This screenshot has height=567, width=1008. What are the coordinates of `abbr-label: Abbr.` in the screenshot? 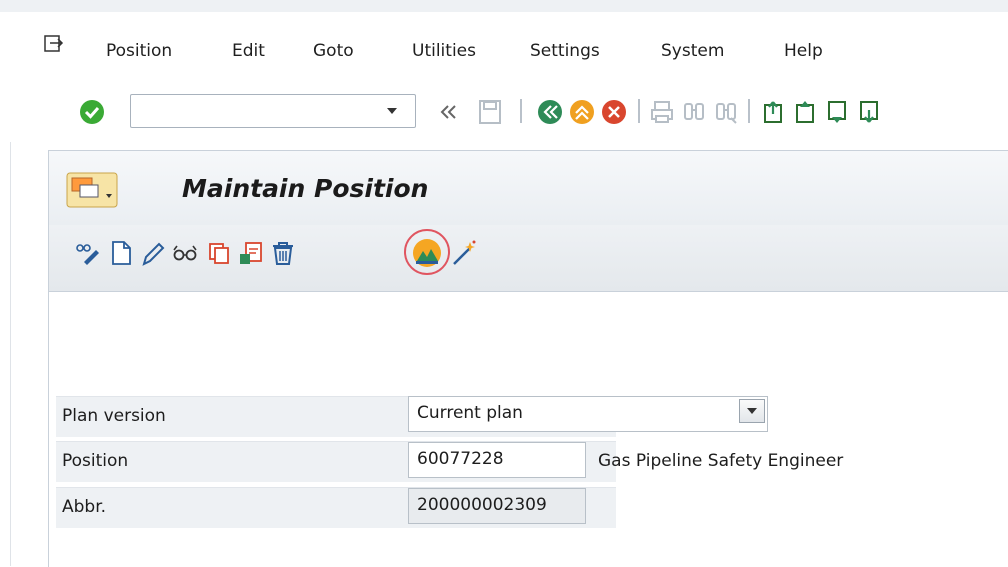 It's located at (84, 507).